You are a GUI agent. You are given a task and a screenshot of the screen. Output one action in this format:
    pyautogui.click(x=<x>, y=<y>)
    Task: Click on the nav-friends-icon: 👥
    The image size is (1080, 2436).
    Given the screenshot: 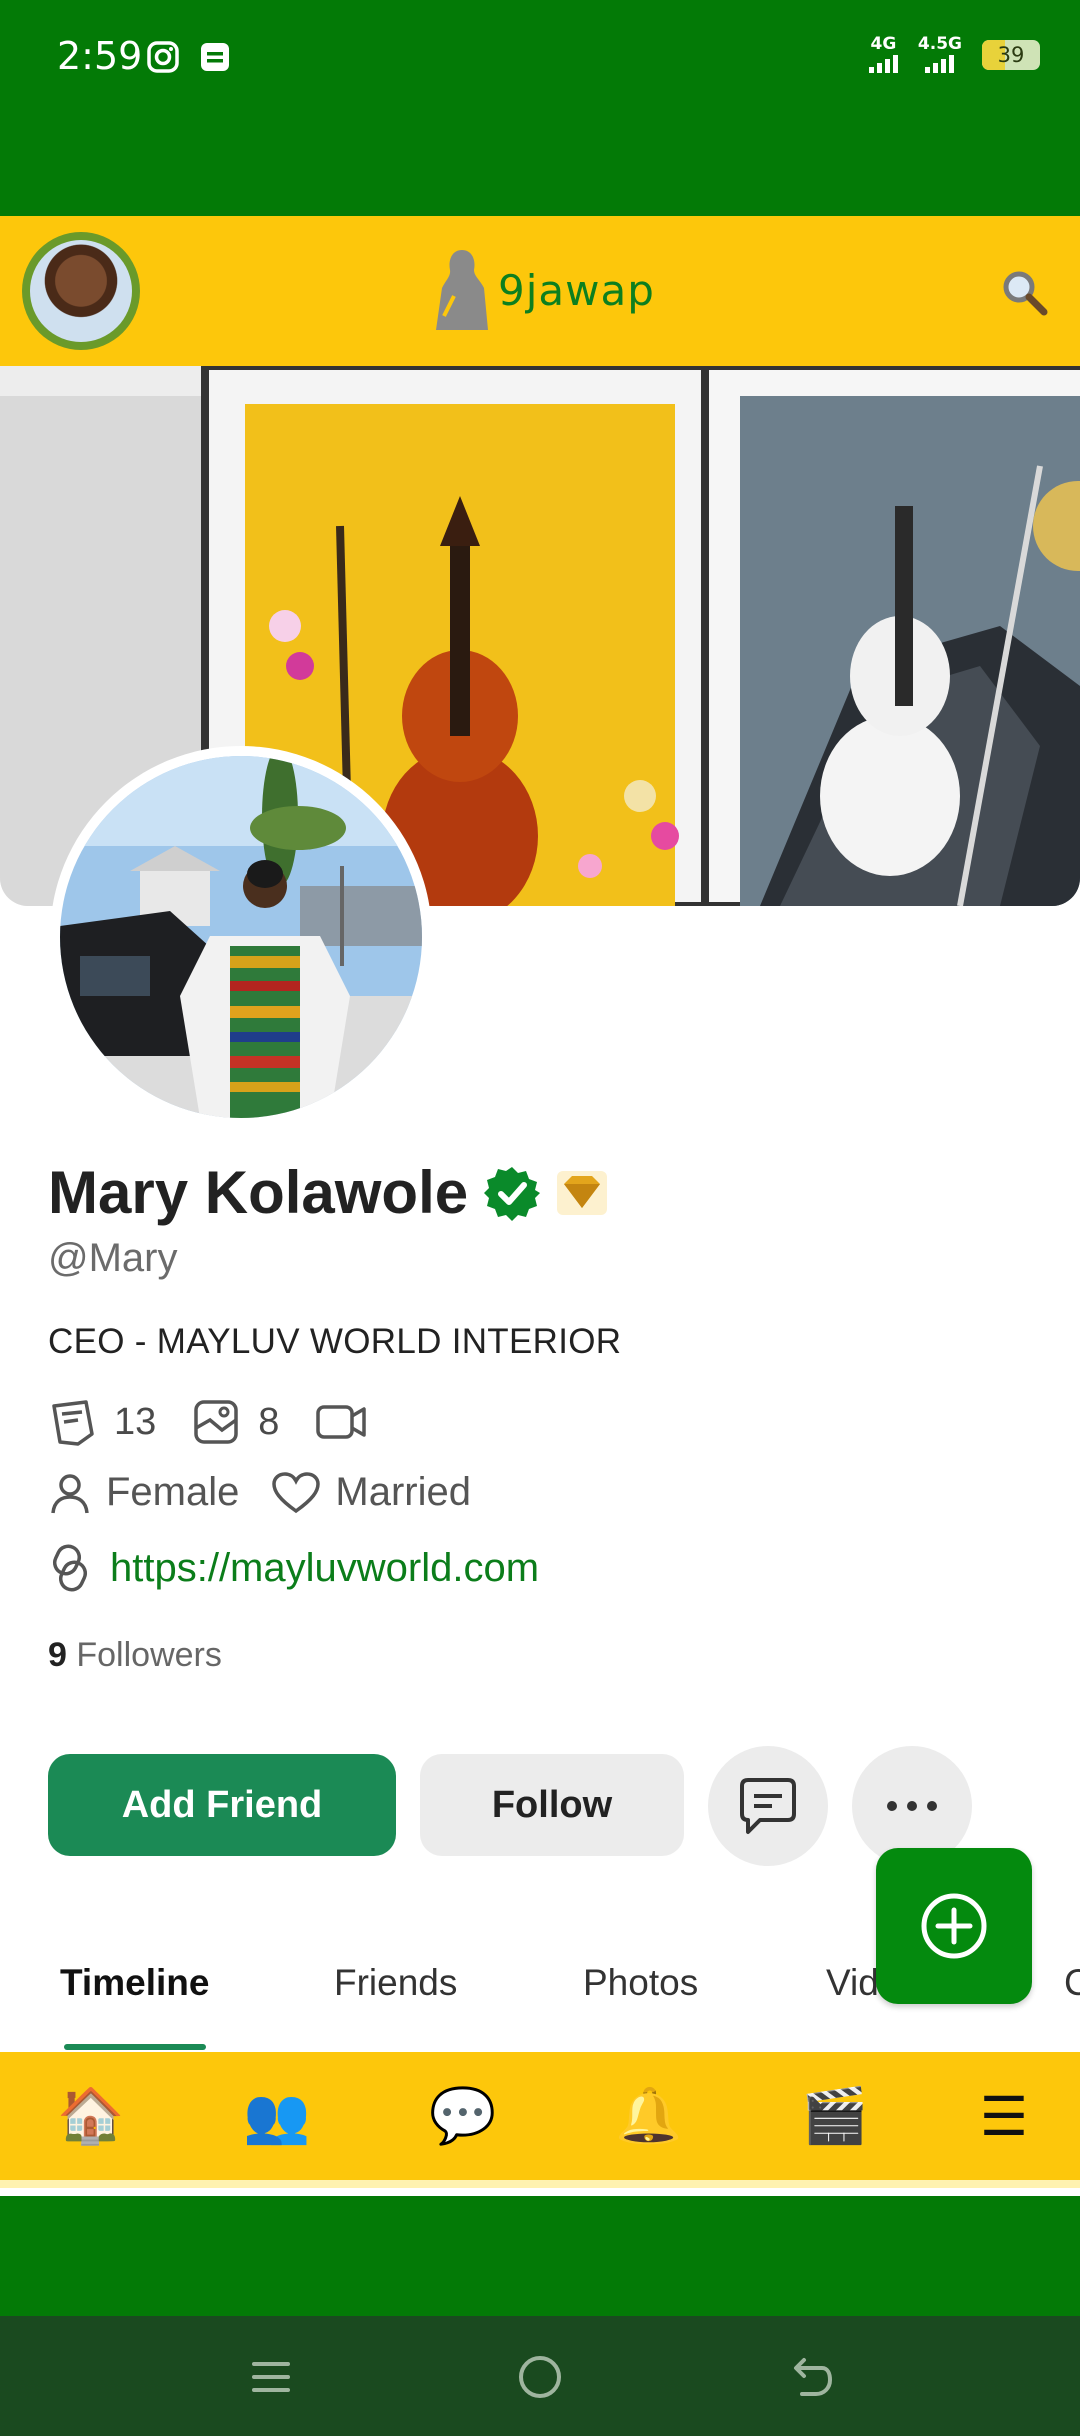 What is the action you would take?
    pyautogui.click(x=277, y=2116)
    